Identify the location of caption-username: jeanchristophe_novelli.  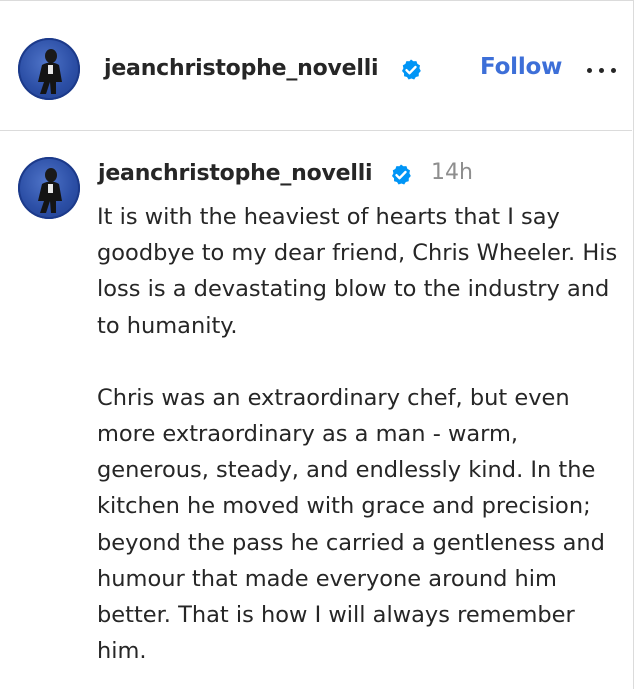
(235, 173).